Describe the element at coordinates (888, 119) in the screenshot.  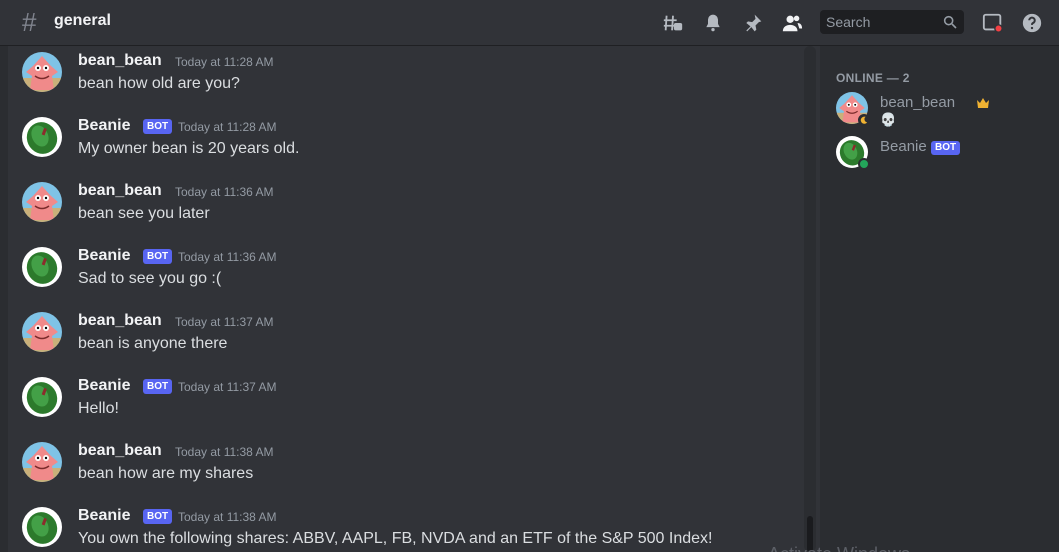
I see `custom-status: 💀` at that location.